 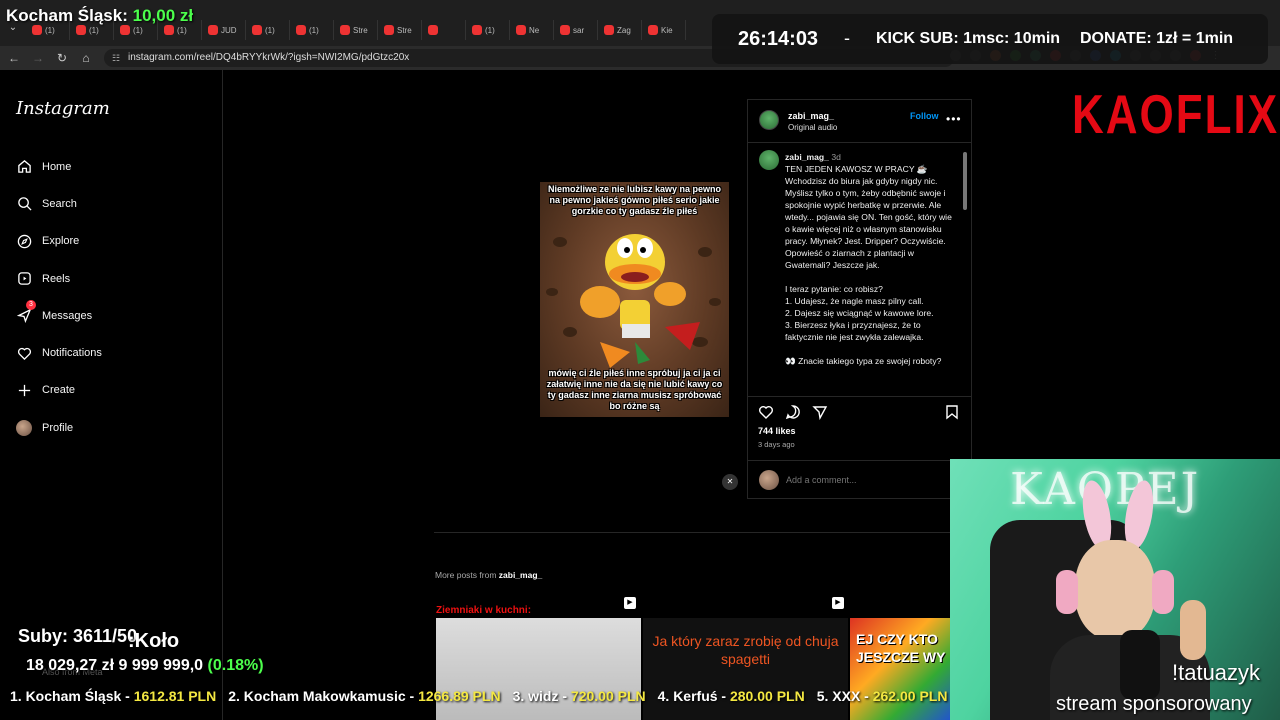 I want to click on sidebar-item-explore: Explore, so click(x=116, y=241).